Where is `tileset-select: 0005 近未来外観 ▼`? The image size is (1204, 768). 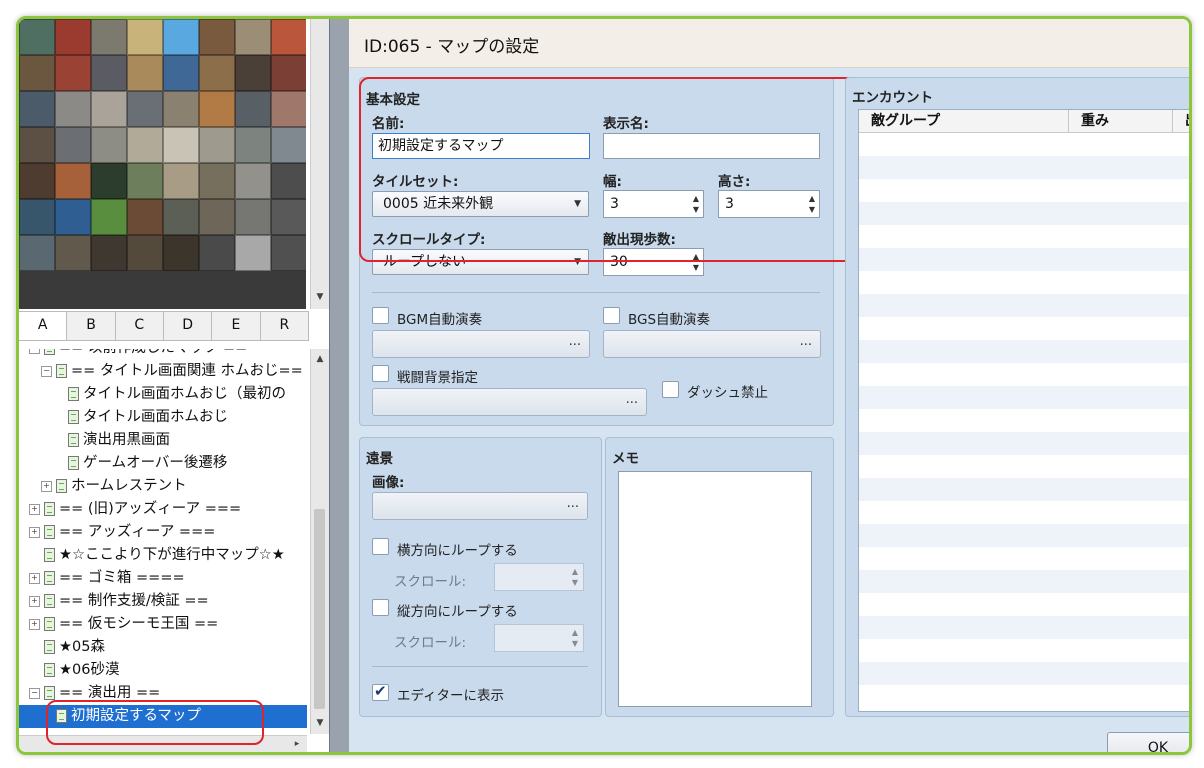
tileset-select: 0005 近未来外観 ▼ is located at coordinates (480, 204).